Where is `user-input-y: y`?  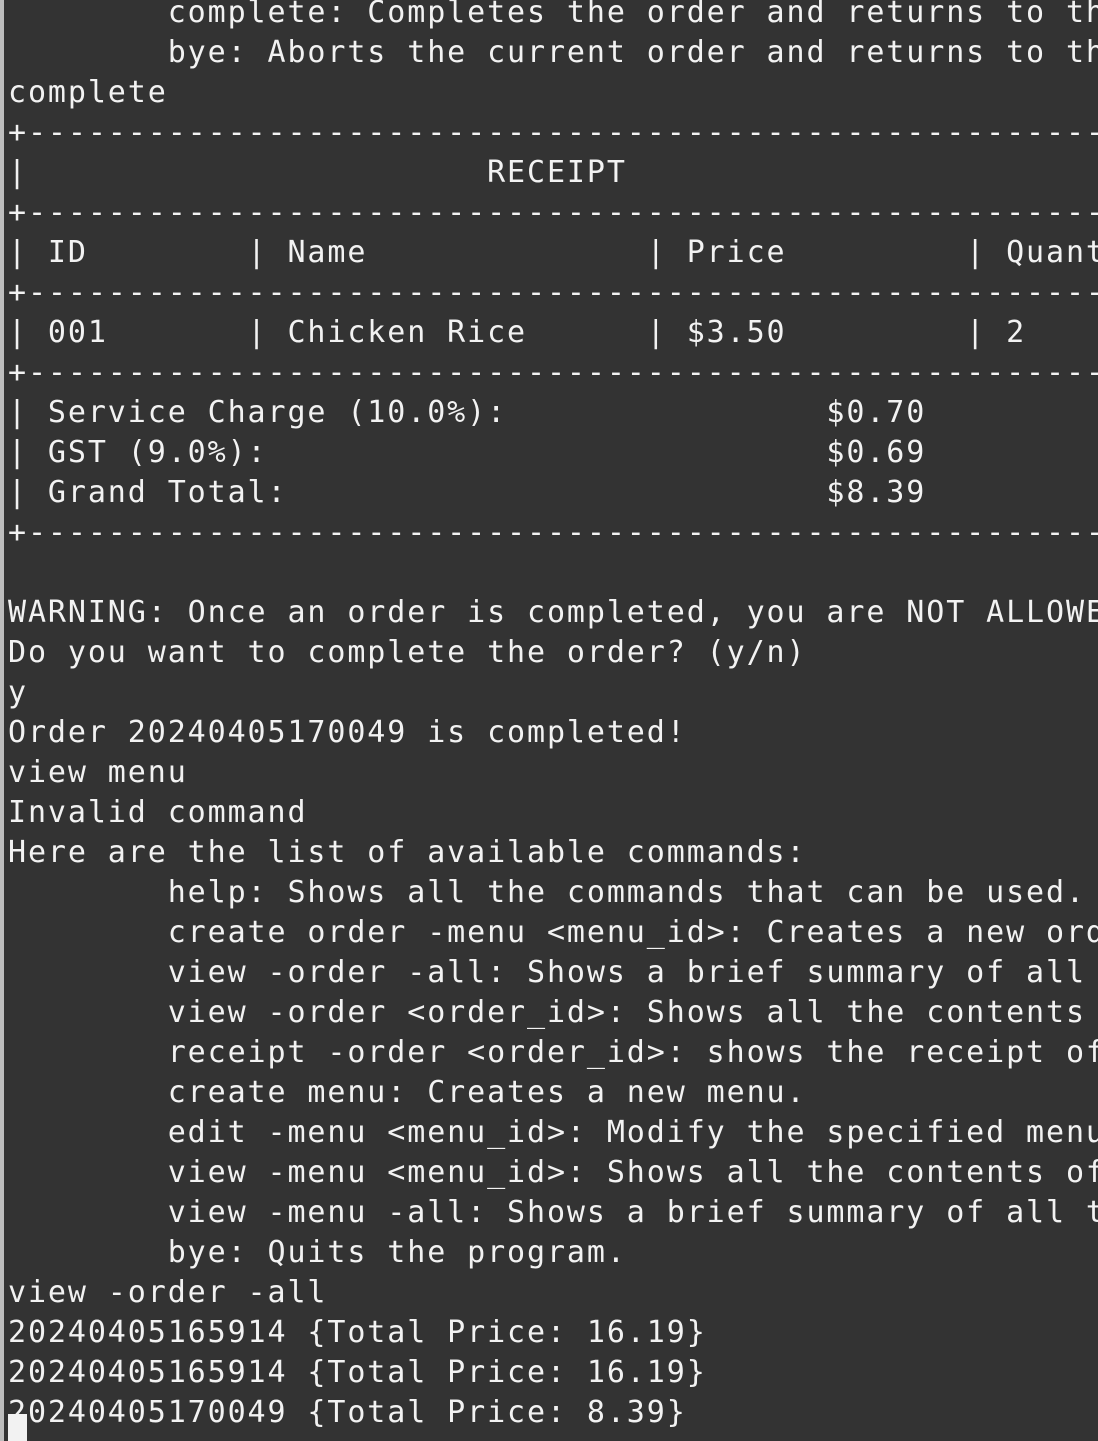 user-input-y: y is located at coordinates (18, 692).